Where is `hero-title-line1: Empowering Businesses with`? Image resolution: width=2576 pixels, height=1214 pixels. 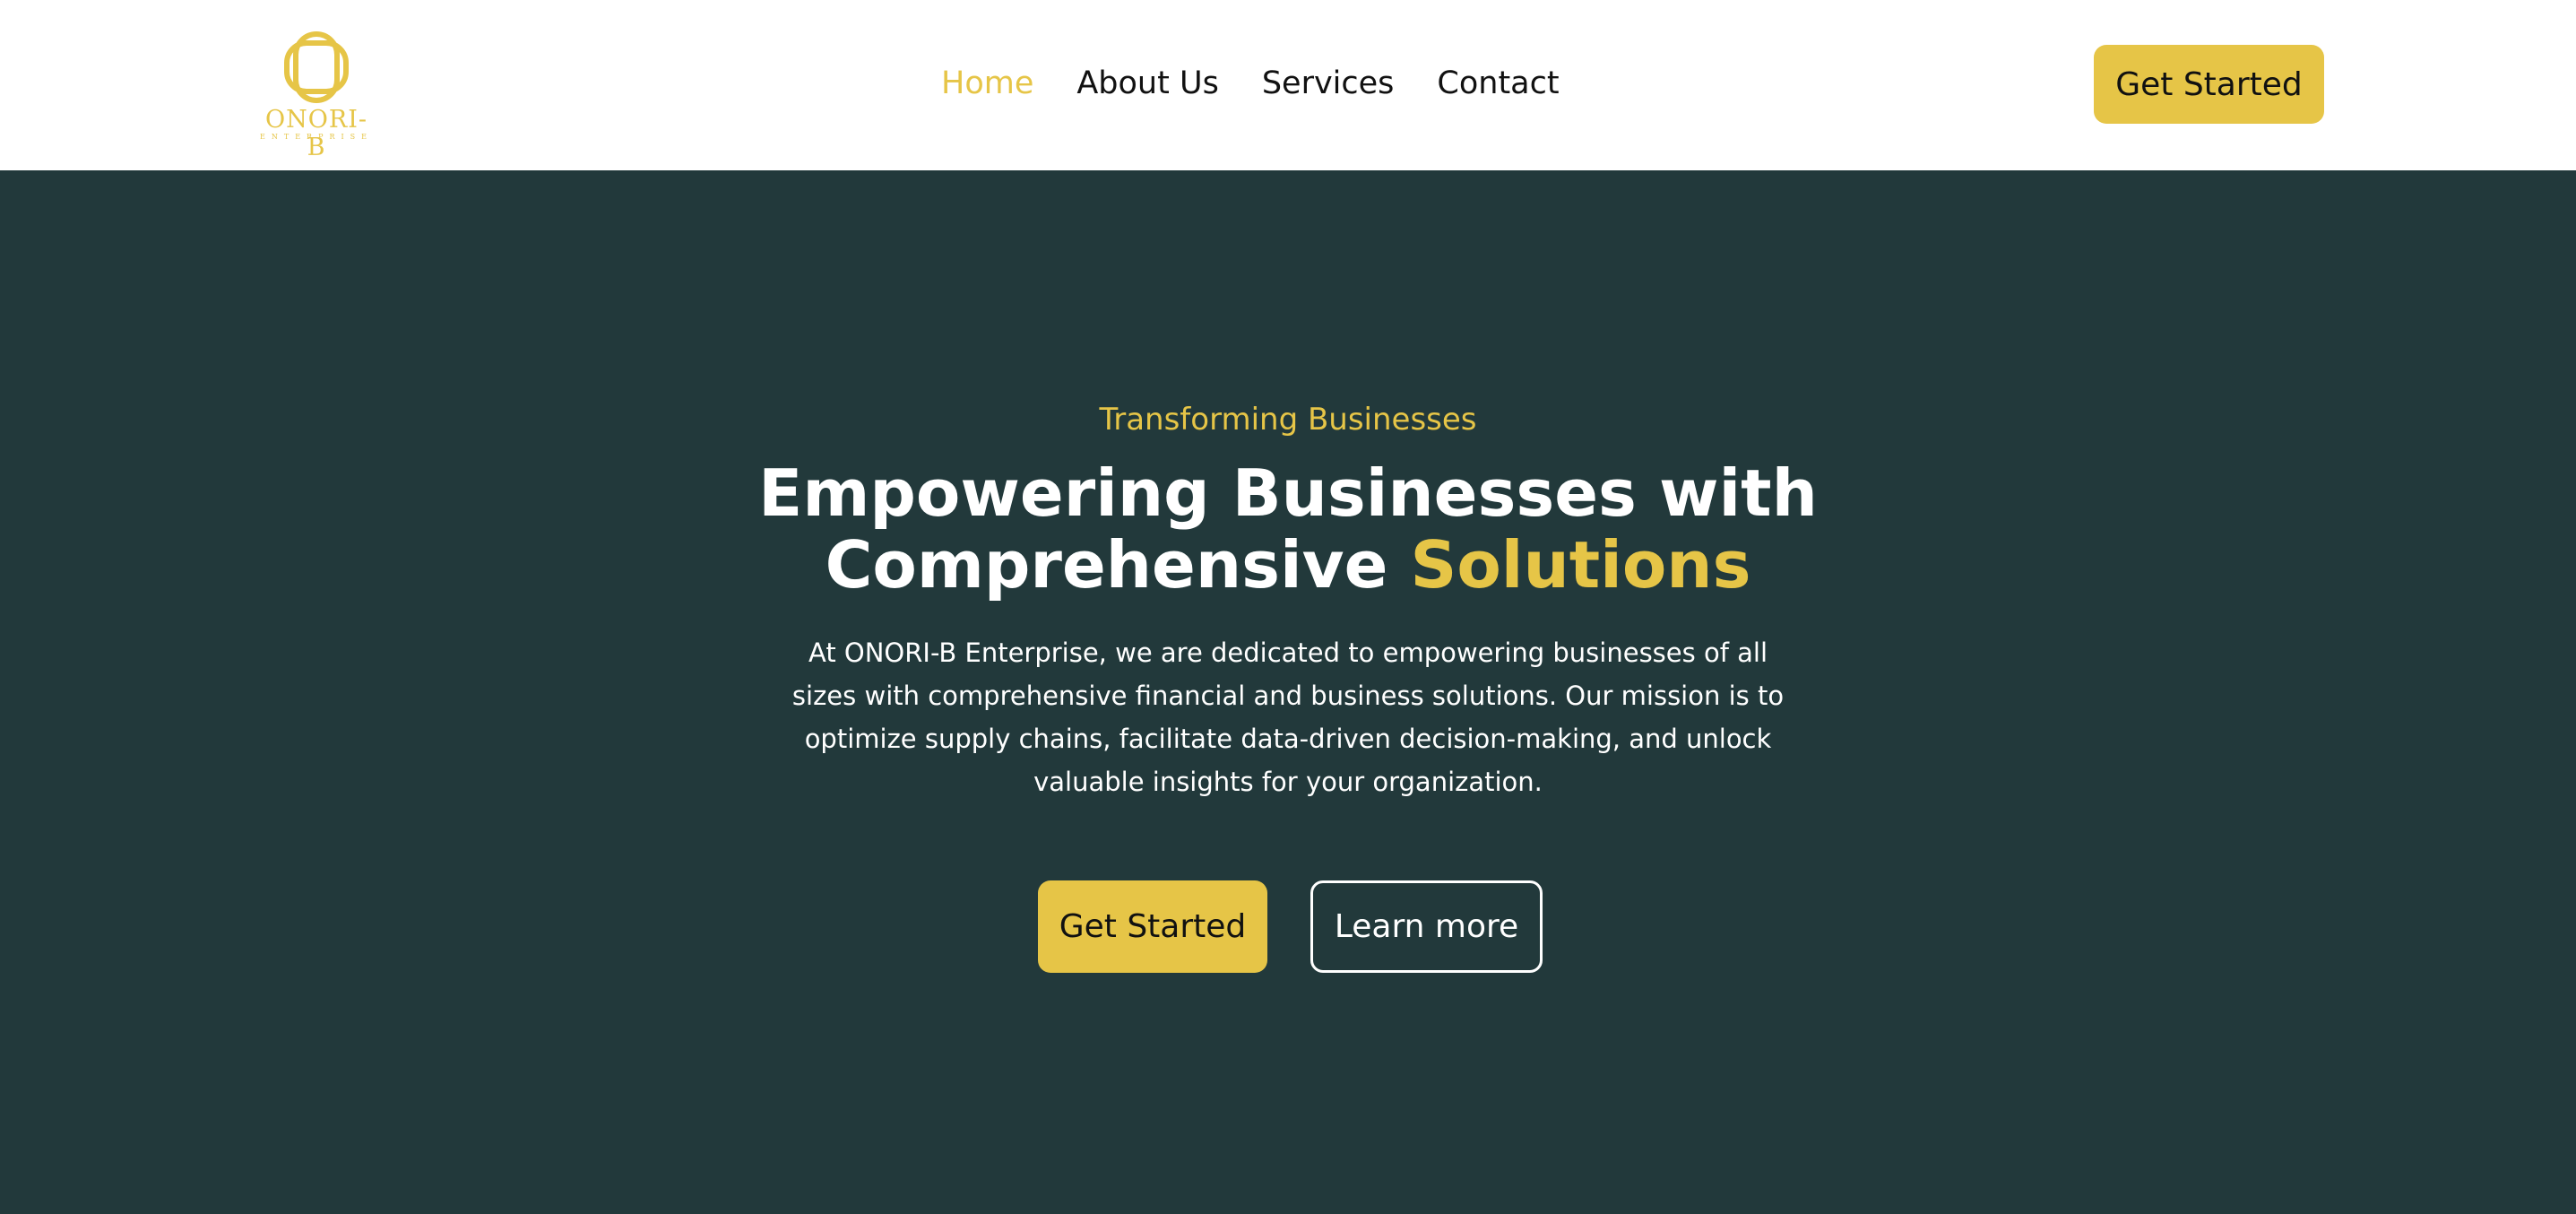 hero-title-line1: Empowering Businesses with is located at coordinates (1288, 493).